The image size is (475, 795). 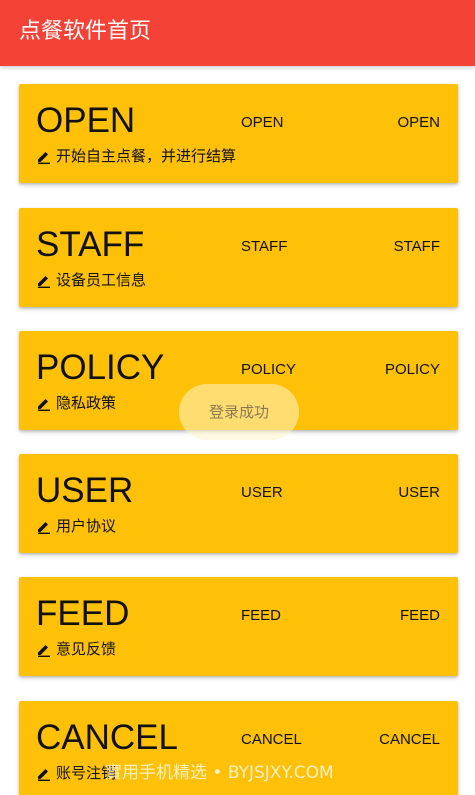 What do you see at coordinates (83, 613) in the screenshot?
I see `card-title: FEED` at bounding box center [83, 613].